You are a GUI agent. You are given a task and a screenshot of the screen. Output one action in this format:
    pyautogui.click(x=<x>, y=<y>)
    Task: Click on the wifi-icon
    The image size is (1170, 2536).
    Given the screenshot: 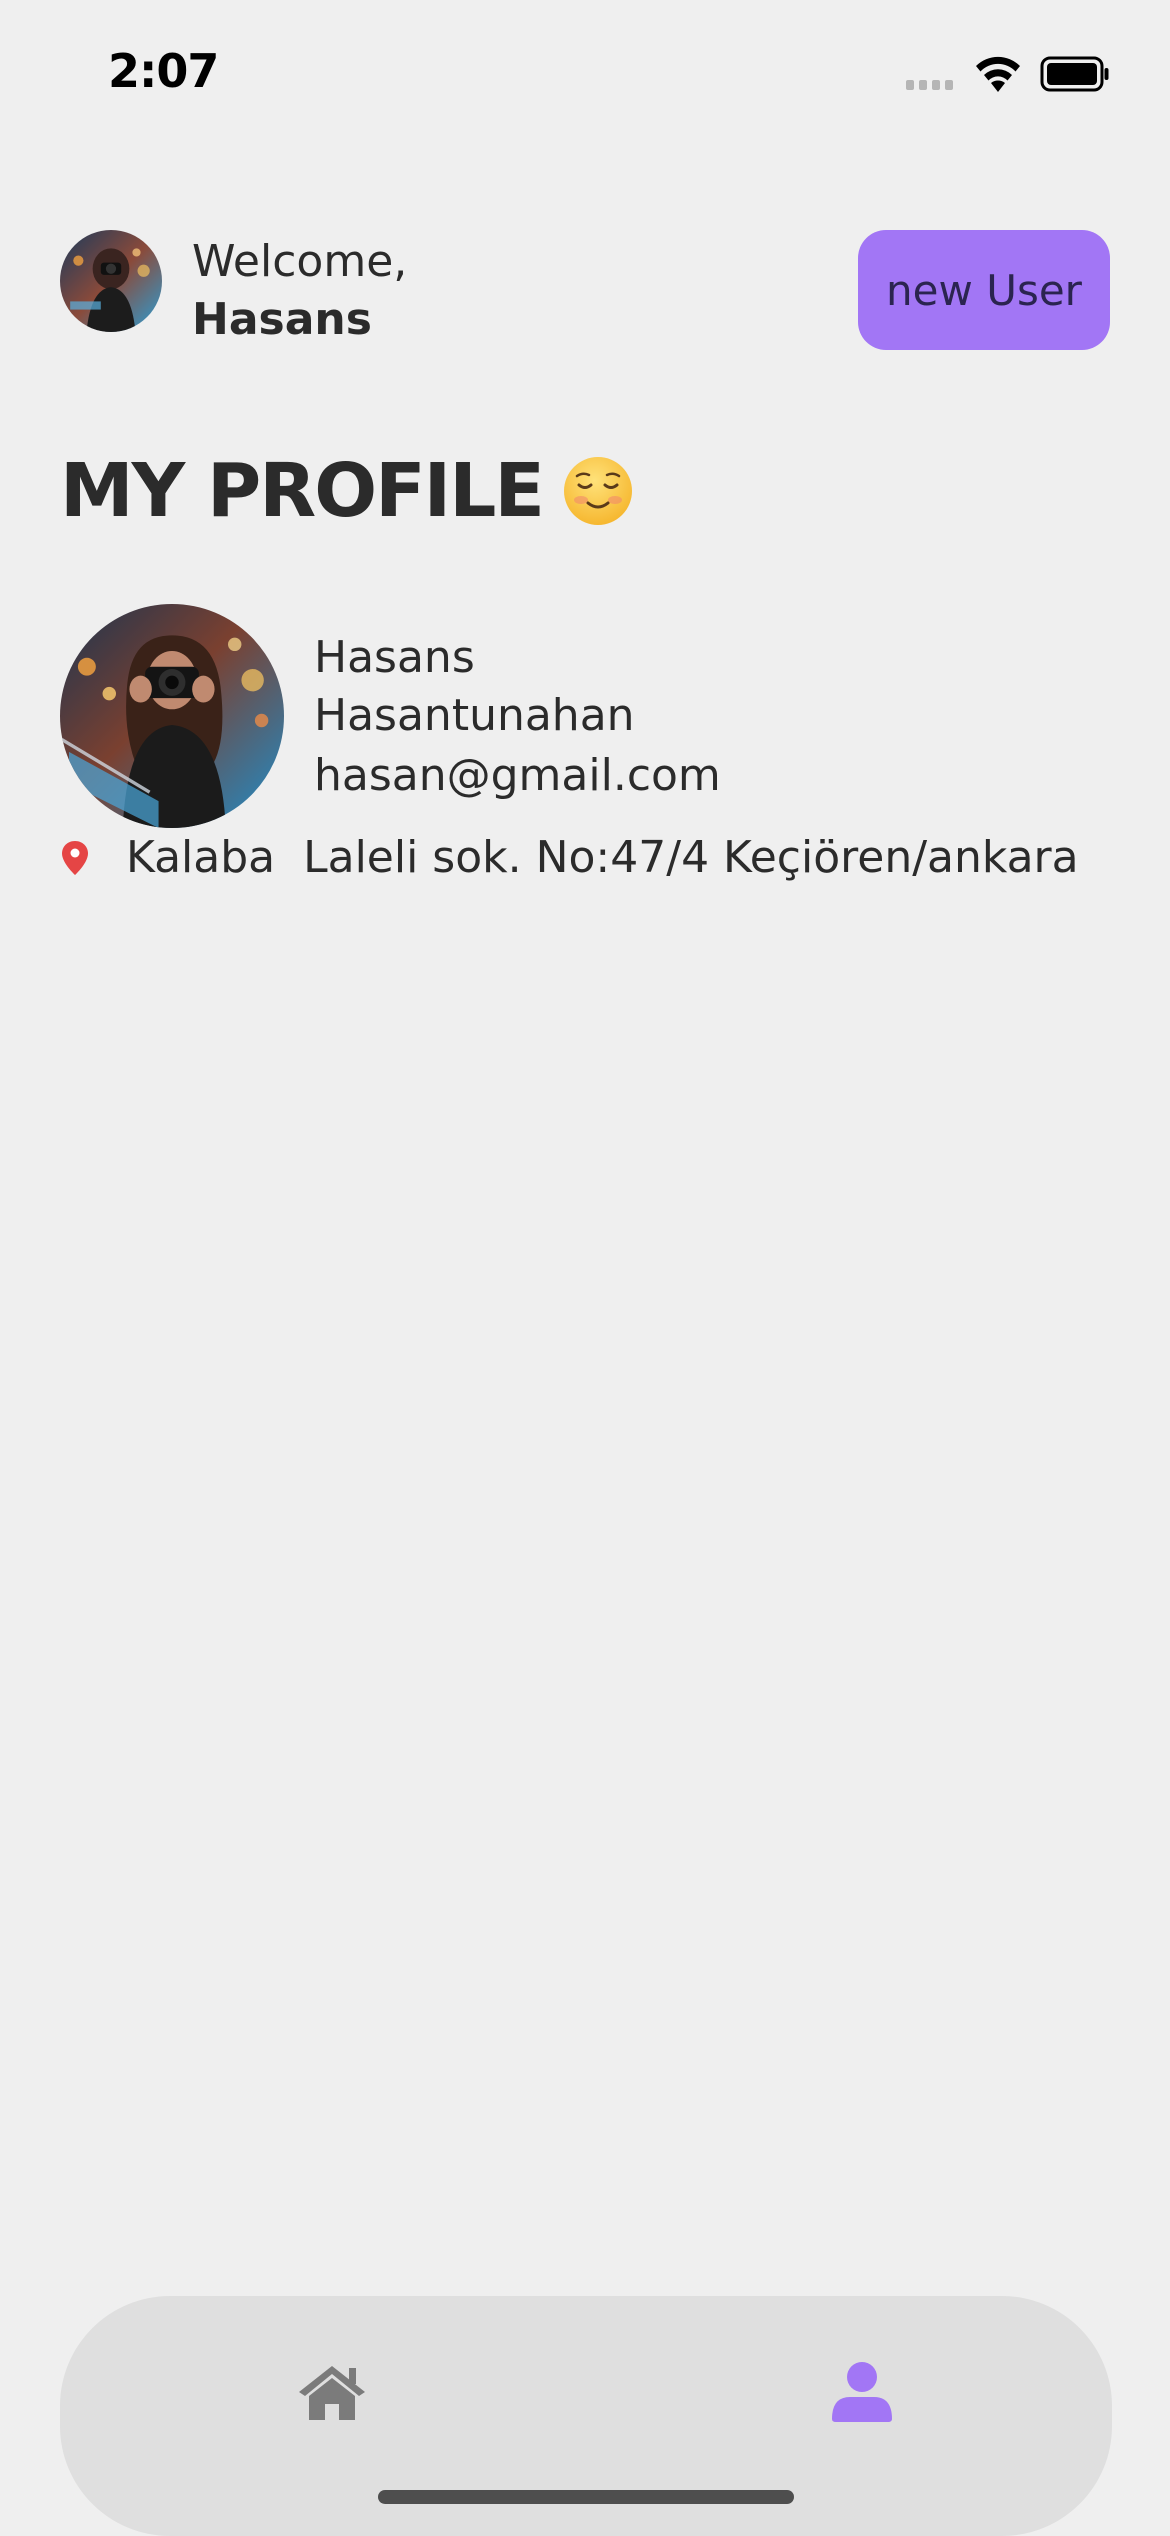 What is the action you would take?
    pyautogui.click(x=998, y=74)
    